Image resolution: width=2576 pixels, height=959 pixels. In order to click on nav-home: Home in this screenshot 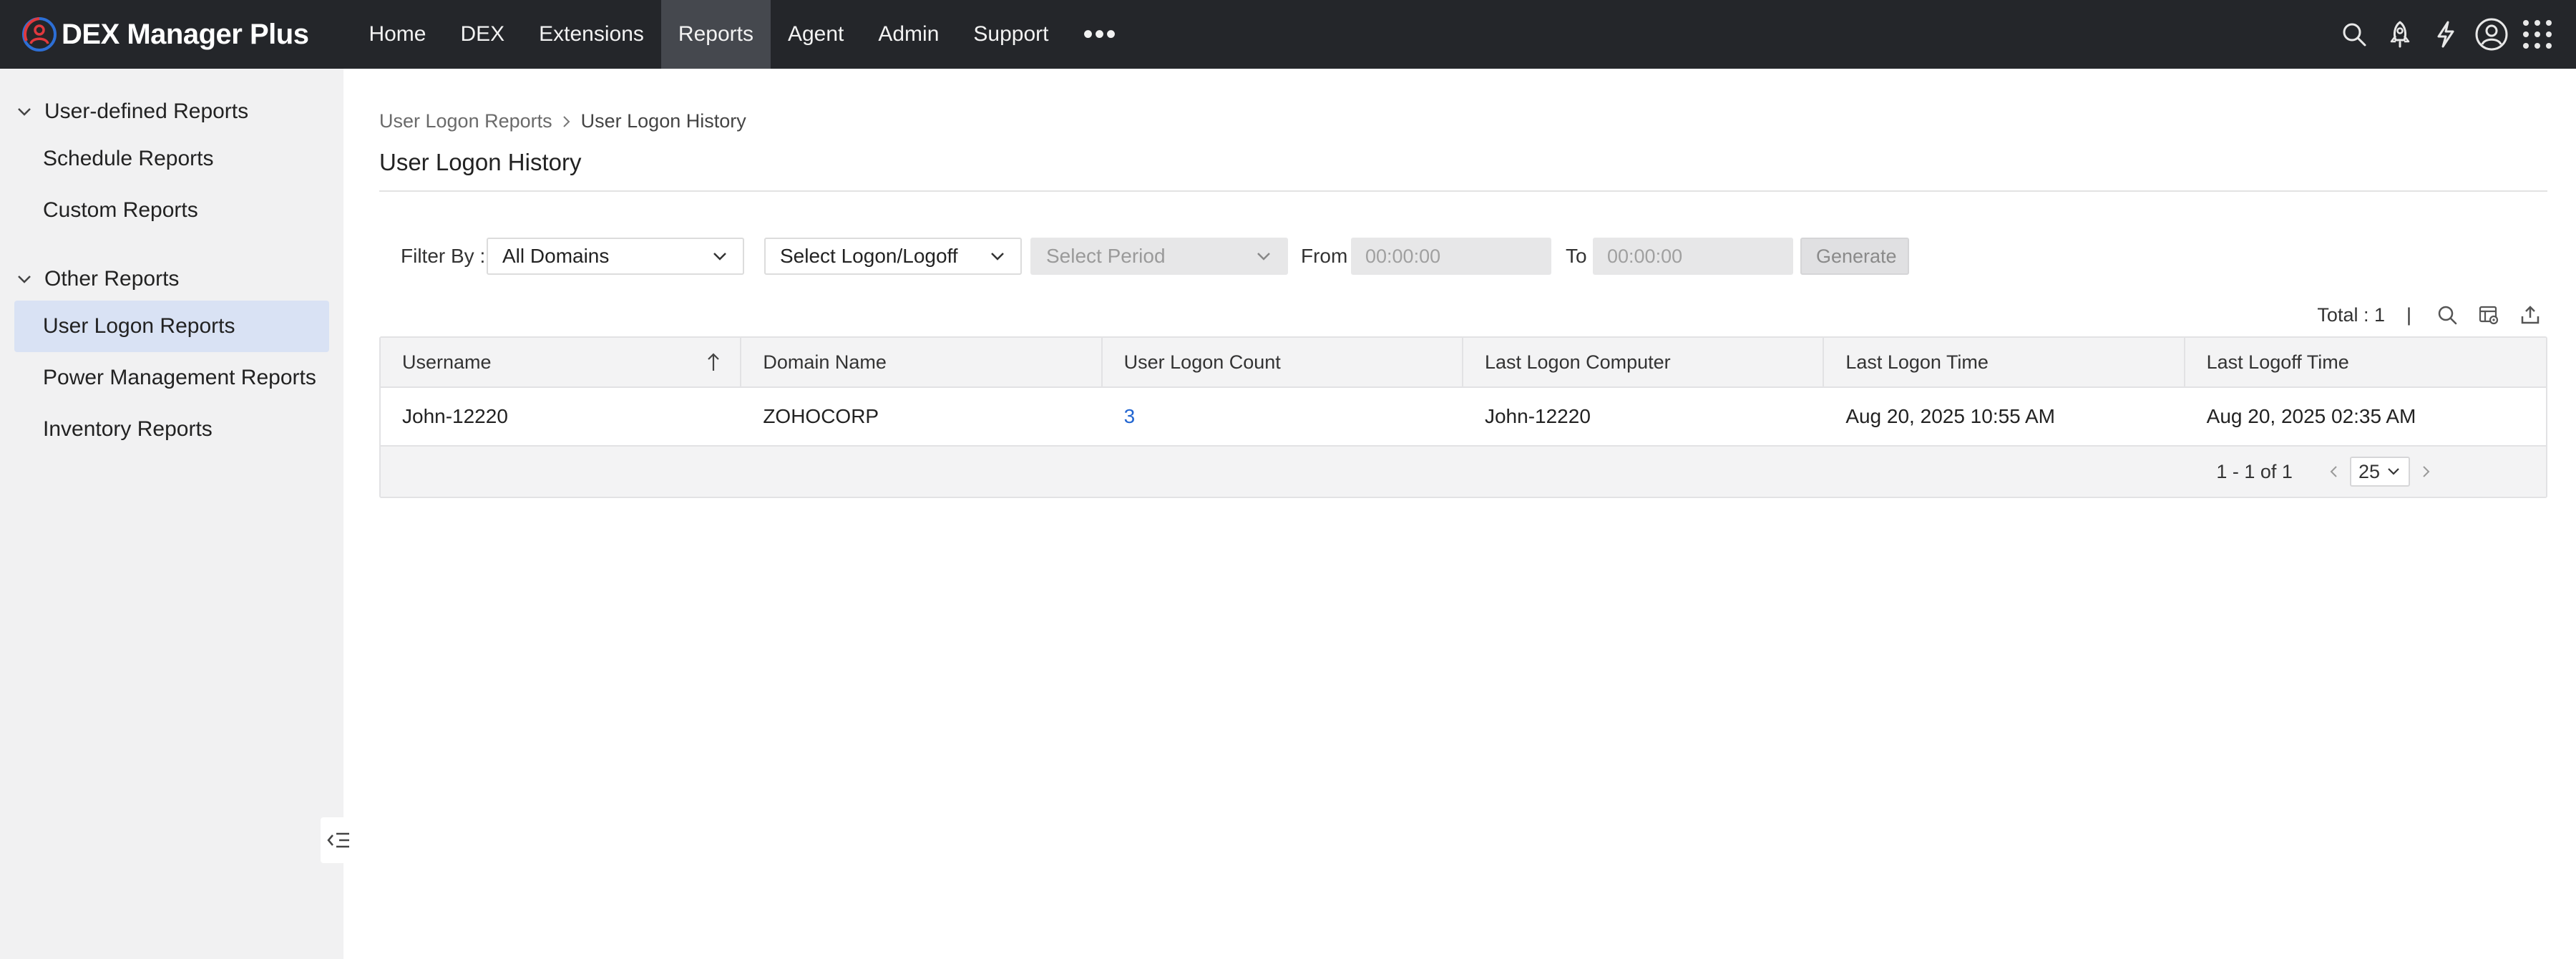, I will do `click(397, 34)`.